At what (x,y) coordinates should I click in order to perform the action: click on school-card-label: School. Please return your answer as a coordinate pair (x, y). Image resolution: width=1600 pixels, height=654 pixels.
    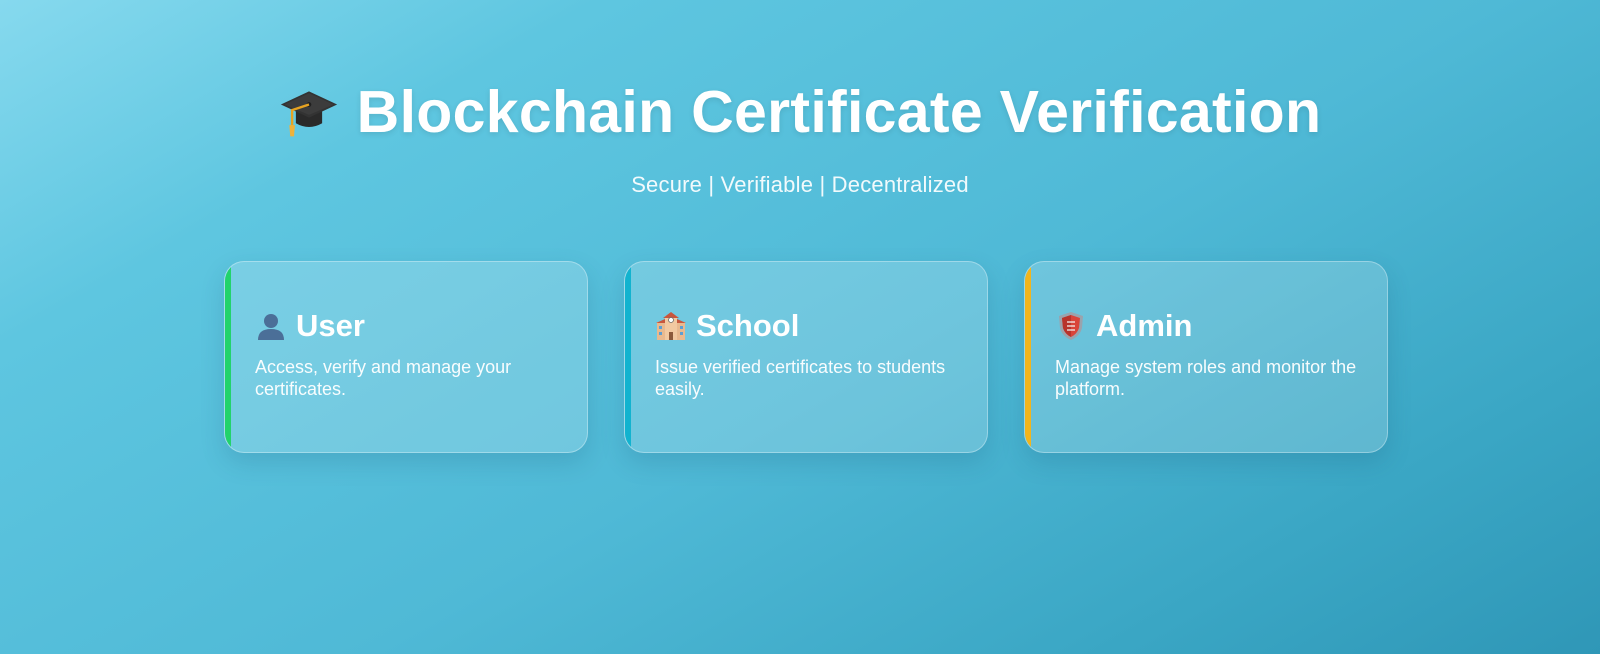
    Looking at the image, I should click on (748, 325).